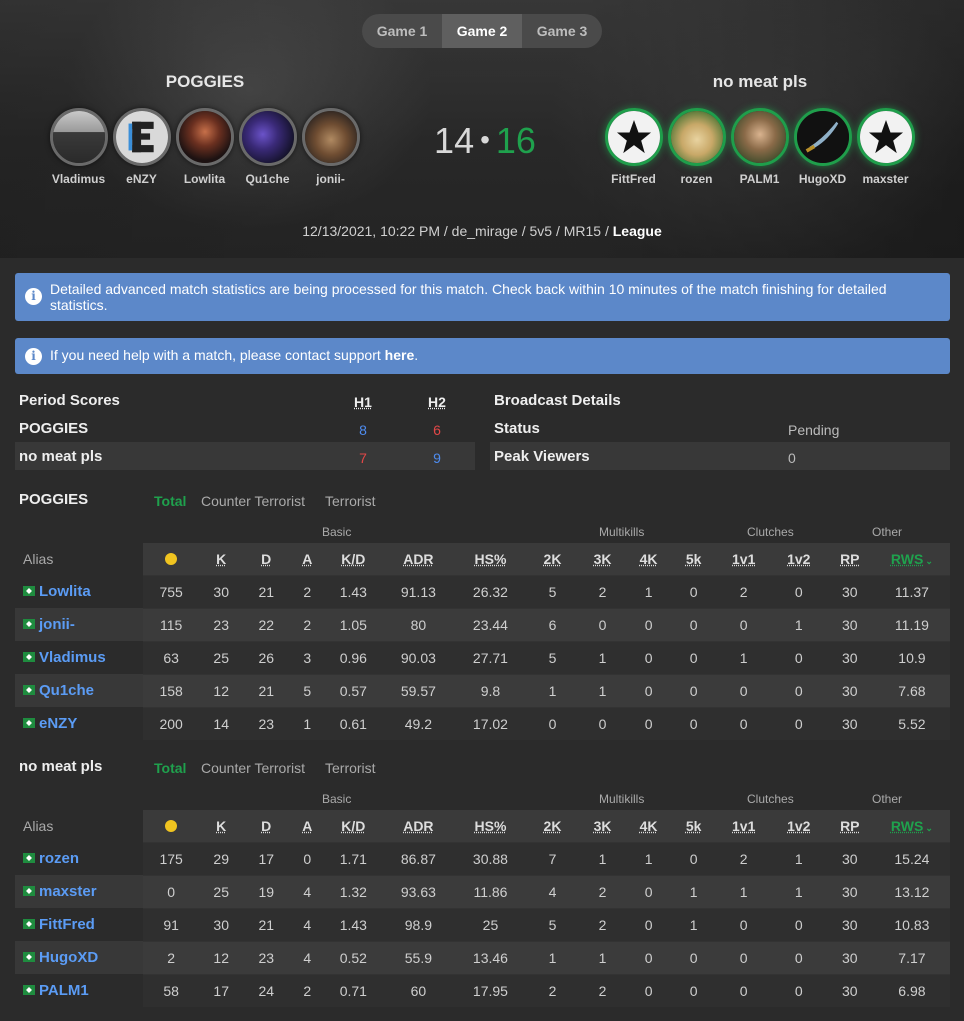 Image resolution: width=964 pixels, height=1021 pixels. I want to click on player-card: rozen, so click(696, 147).